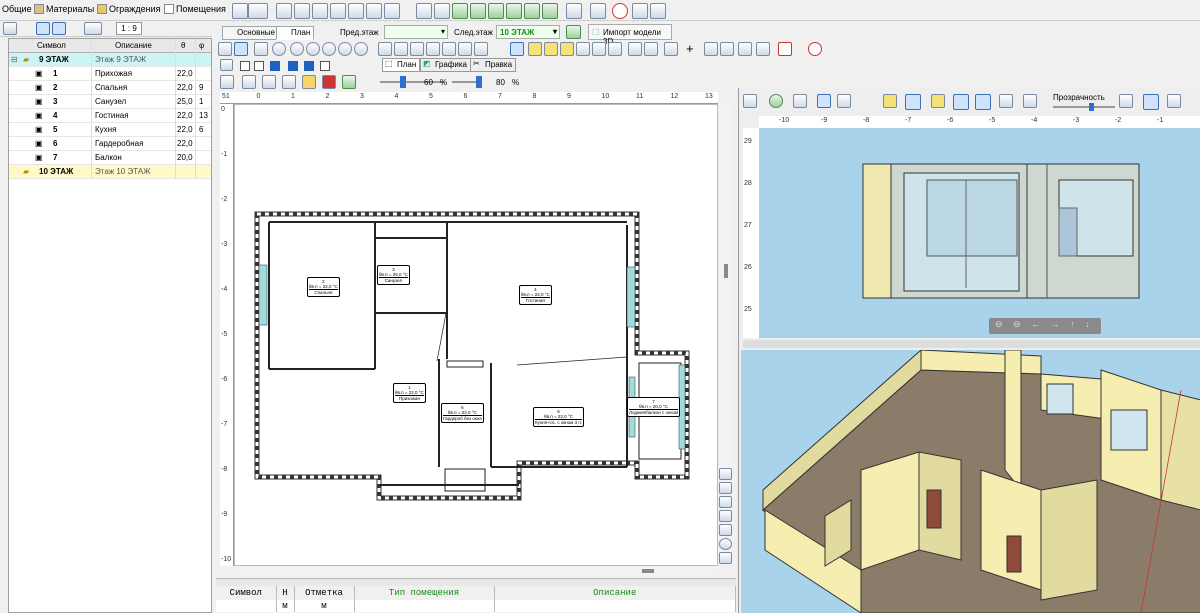 The width and height of the screenshot is (1200, 613). Describe the element at coordinates (195, 9) in the screenshot. I see `menu-rooms: Помещения` at that location.